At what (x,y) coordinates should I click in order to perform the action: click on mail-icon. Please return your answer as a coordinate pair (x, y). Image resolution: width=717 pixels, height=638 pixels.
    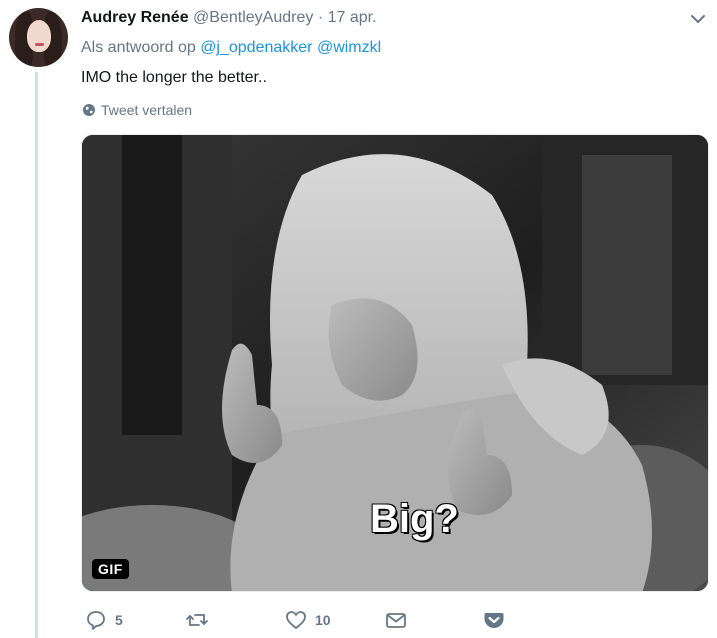
    Looking at the image, I should click on (396, 620).